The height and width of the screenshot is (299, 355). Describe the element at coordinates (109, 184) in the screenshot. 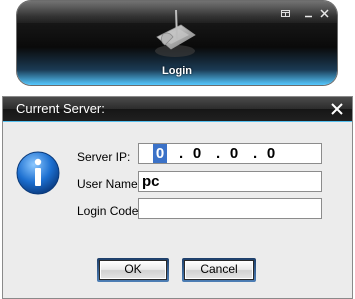

I see `user-name-label: User Name:` at that location.